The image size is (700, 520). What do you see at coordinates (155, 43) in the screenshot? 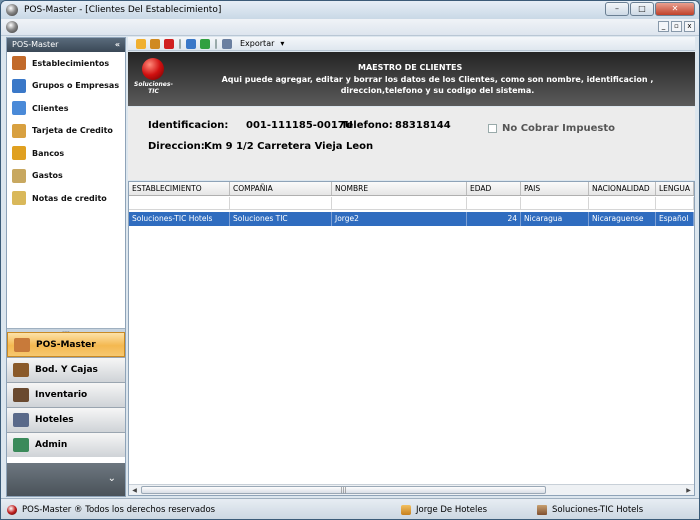
I see `edit-icon` at bounding box center [155, 43].